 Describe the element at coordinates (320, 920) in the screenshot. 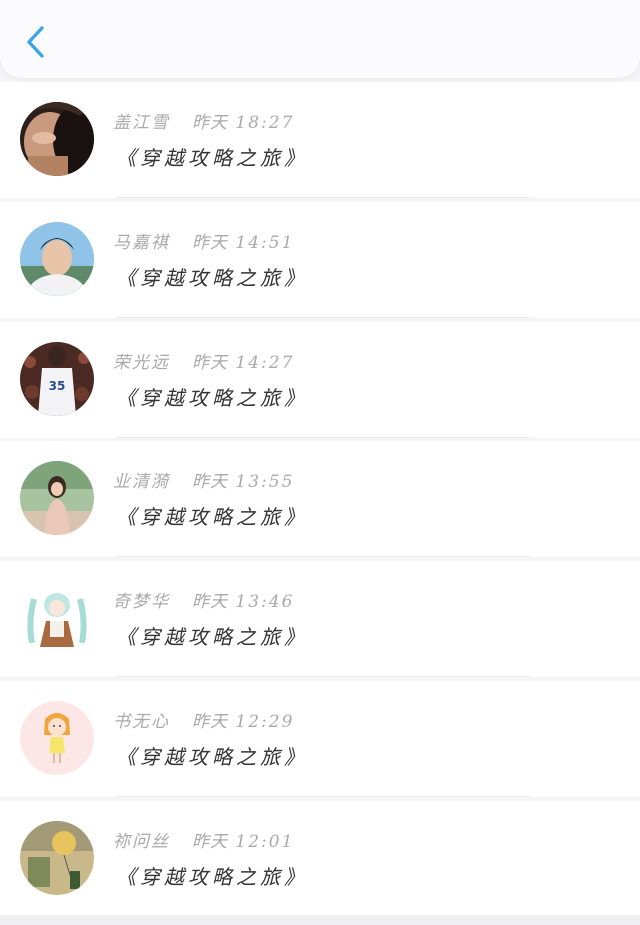

I see `bottom-edge` at that location.